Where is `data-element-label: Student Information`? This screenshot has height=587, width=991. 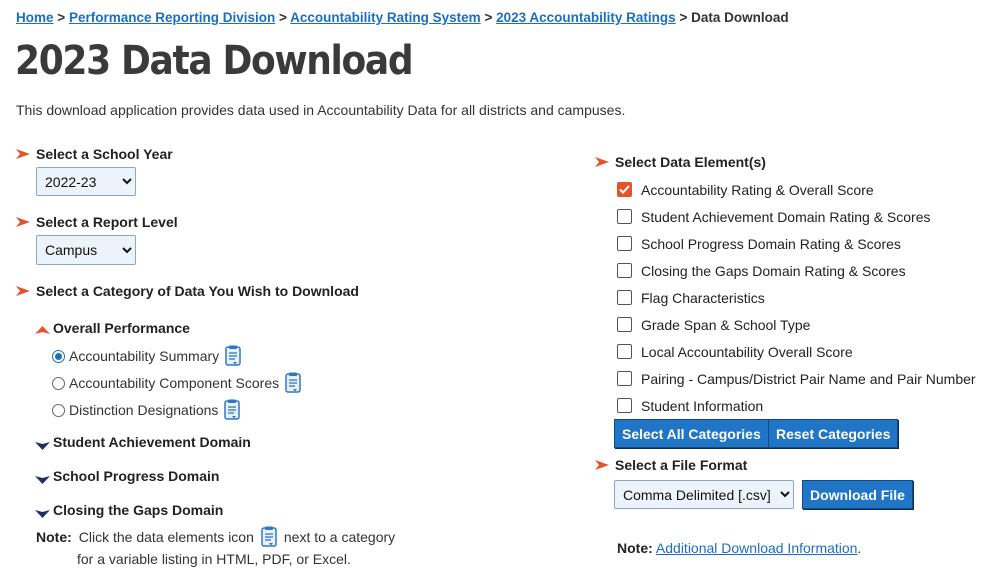
data-element-label: Student Information is located at coordinates (702, 405).